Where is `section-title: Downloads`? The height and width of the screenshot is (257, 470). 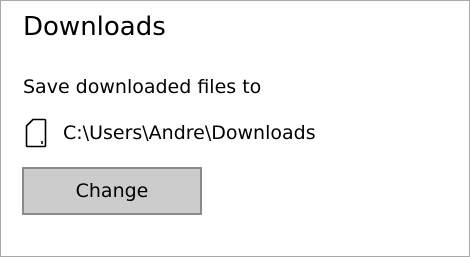 section-title: Downloads is located at coordinates (94, 27).